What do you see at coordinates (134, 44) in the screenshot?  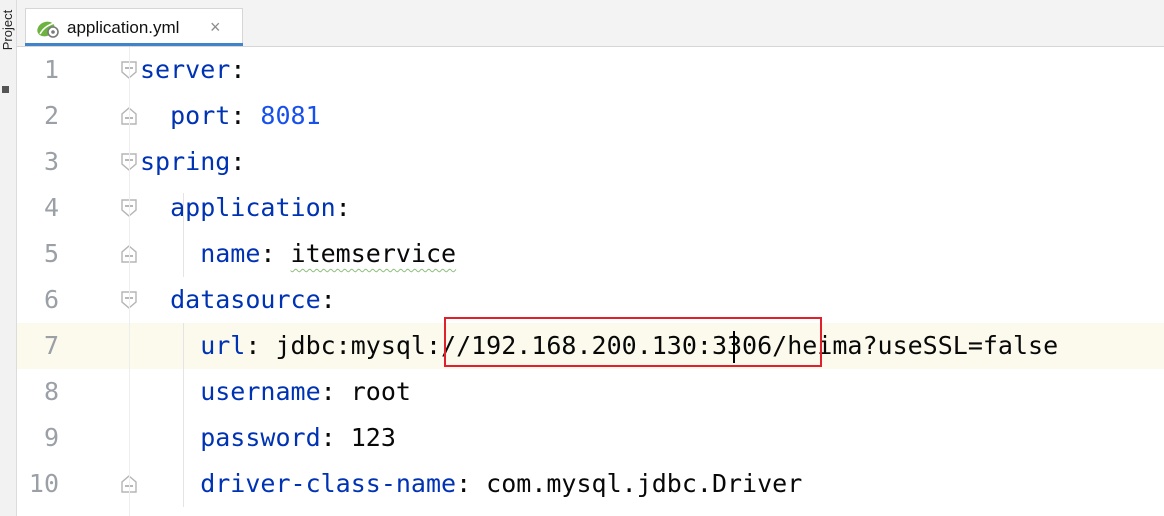 I see `active-tab-indicator` at bounding box center [134, 44].